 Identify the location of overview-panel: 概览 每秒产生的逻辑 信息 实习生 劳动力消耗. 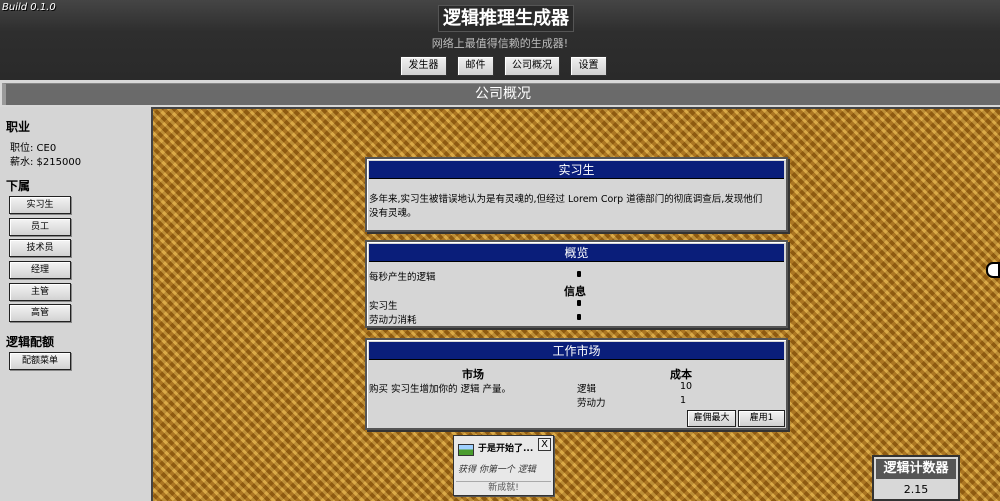
(576, 284).